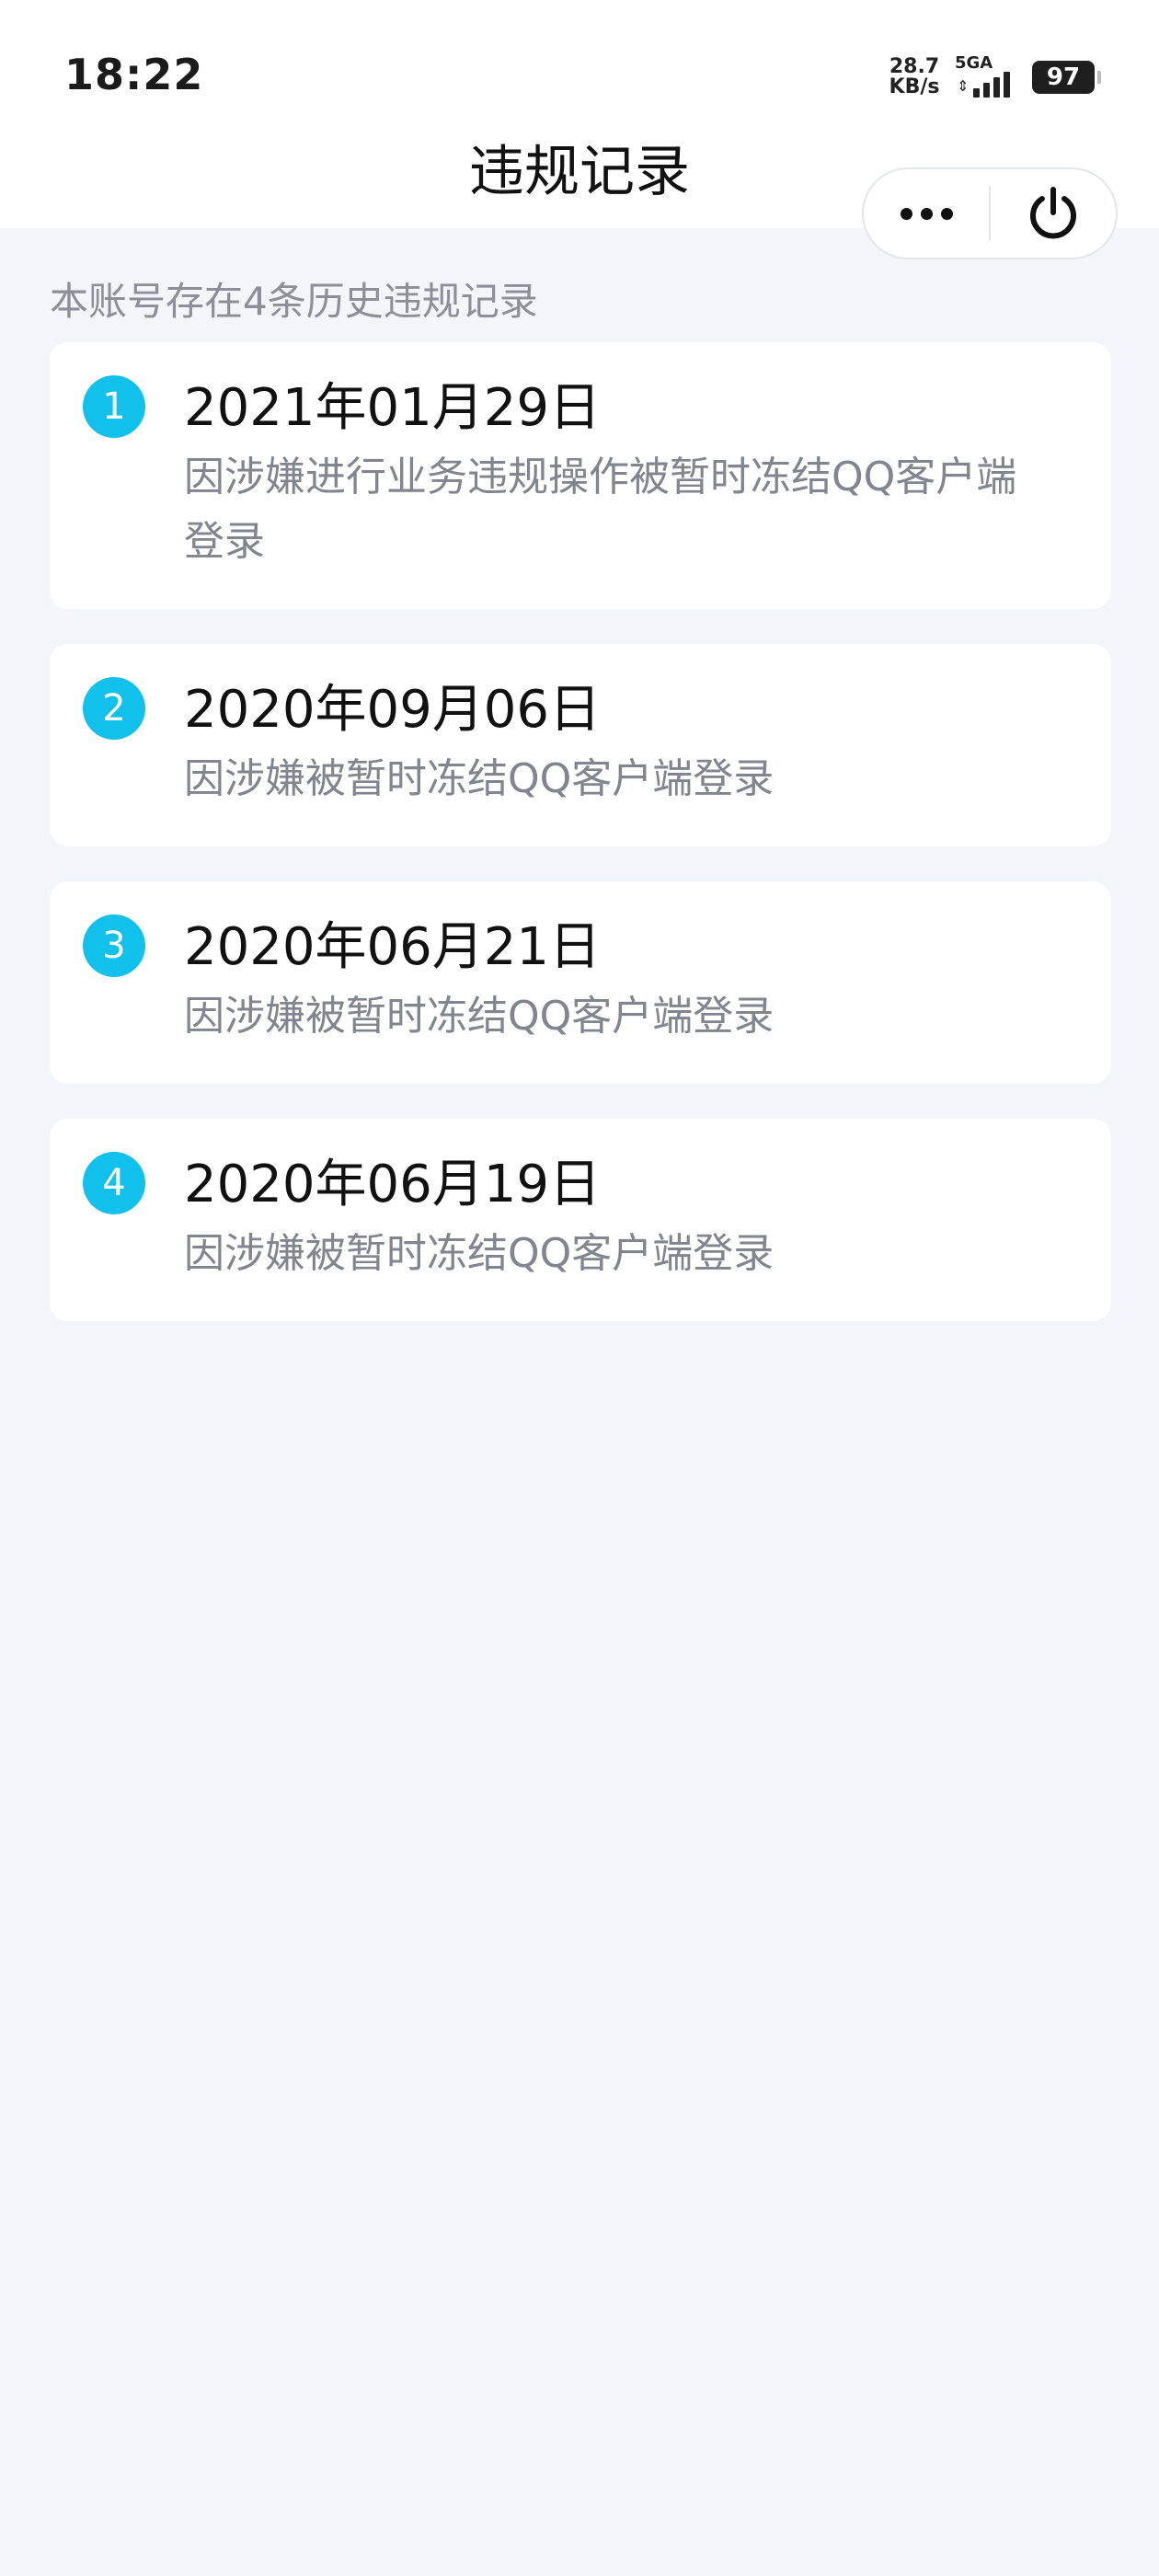  Describe the element at coordinates (114, 945) in the screenshot. I see `record-index-badge: 3` at that location.